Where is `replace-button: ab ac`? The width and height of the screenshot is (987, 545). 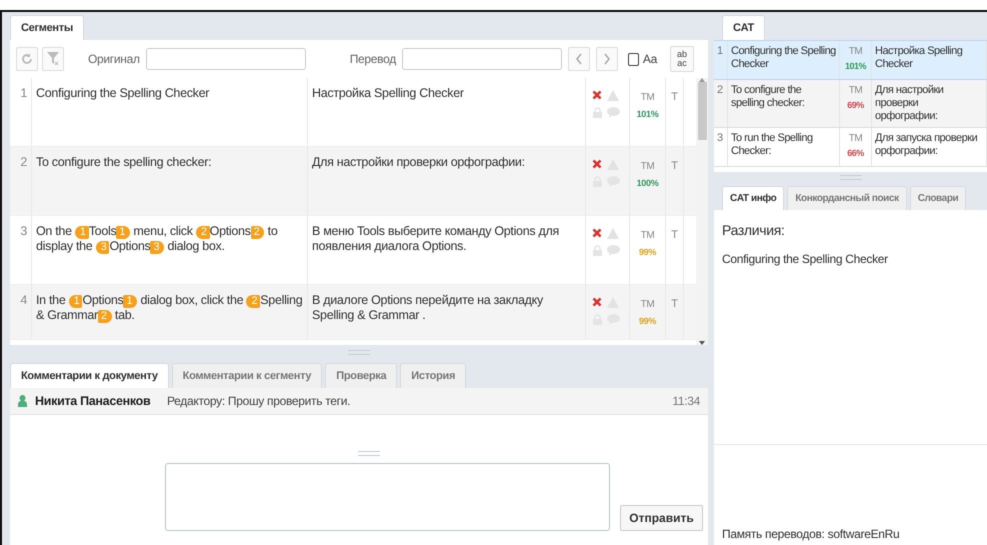
replace-button: ab ac is located at coordinates (682, 59).